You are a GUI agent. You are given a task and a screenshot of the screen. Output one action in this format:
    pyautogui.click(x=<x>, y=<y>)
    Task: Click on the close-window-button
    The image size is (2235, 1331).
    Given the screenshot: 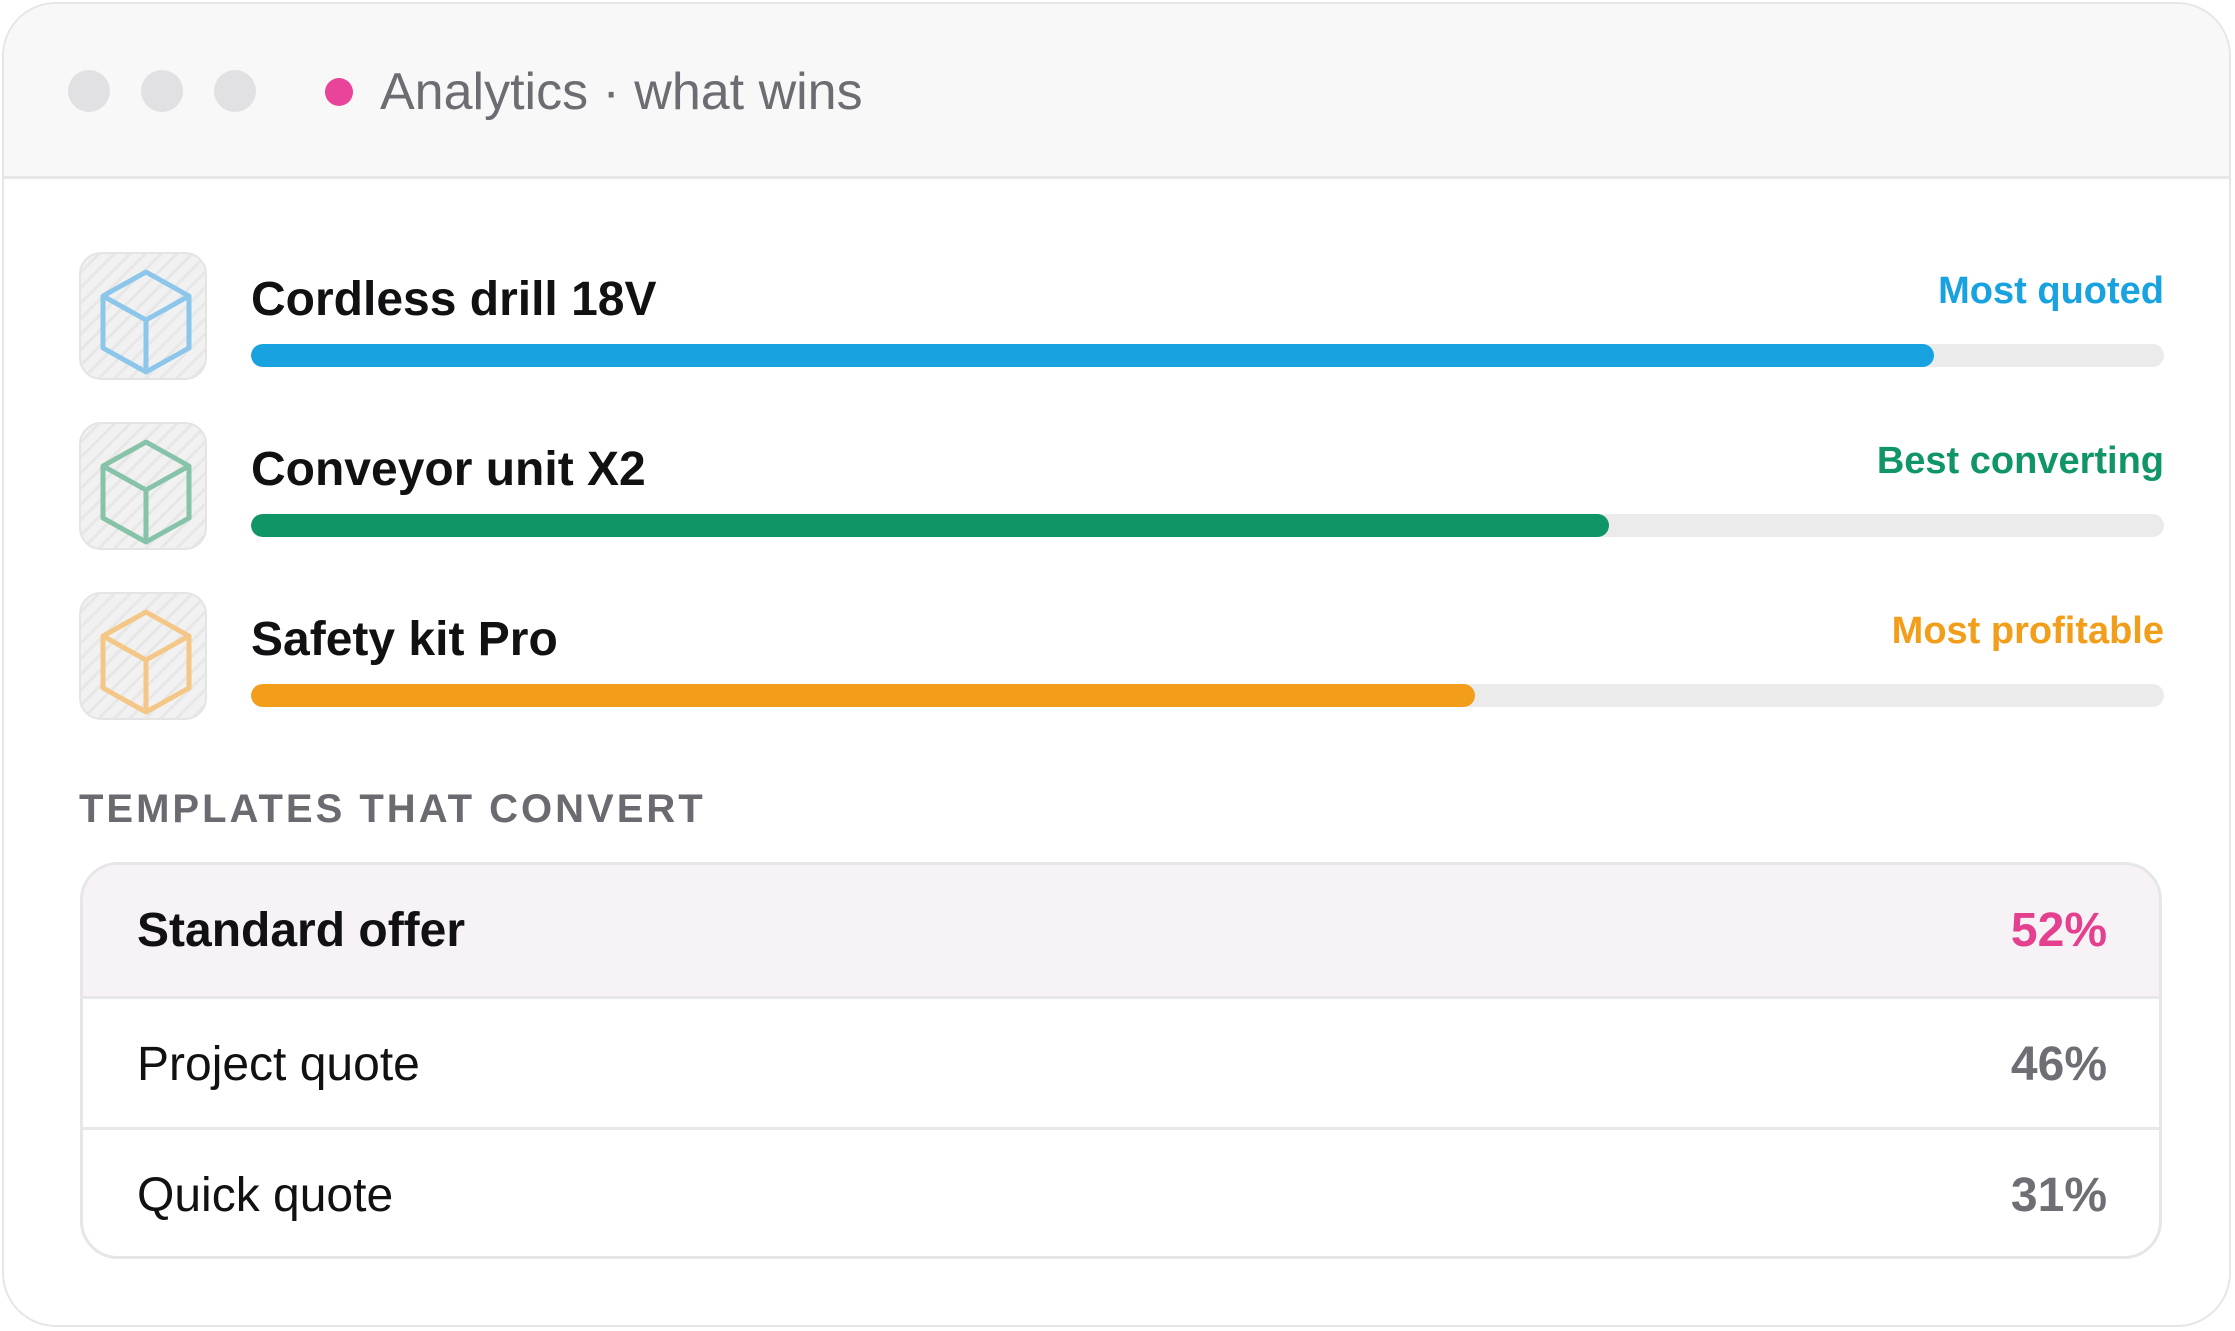 What is the action you would take?
    pyautogui.click(x=89, y=91)
    